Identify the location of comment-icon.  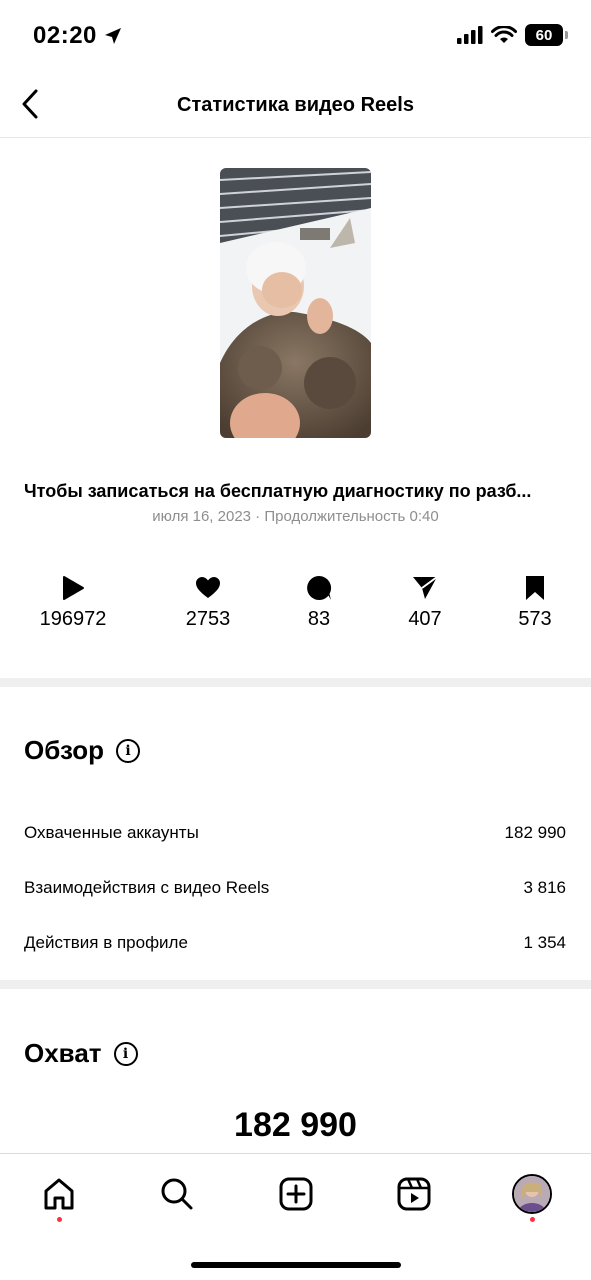
(319, 587).